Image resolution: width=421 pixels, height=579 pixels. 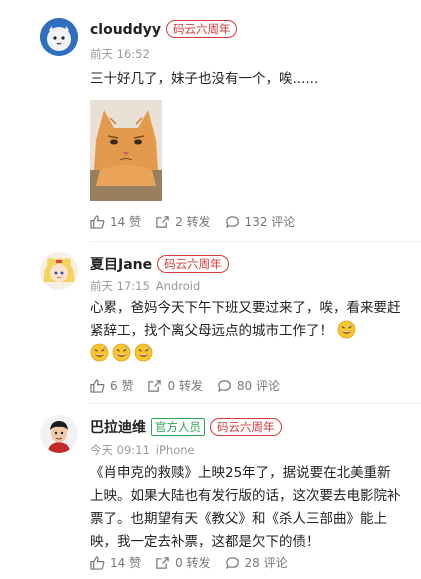 I want to click on post-meta: 前天 16:52, so click(x=120, y=54).